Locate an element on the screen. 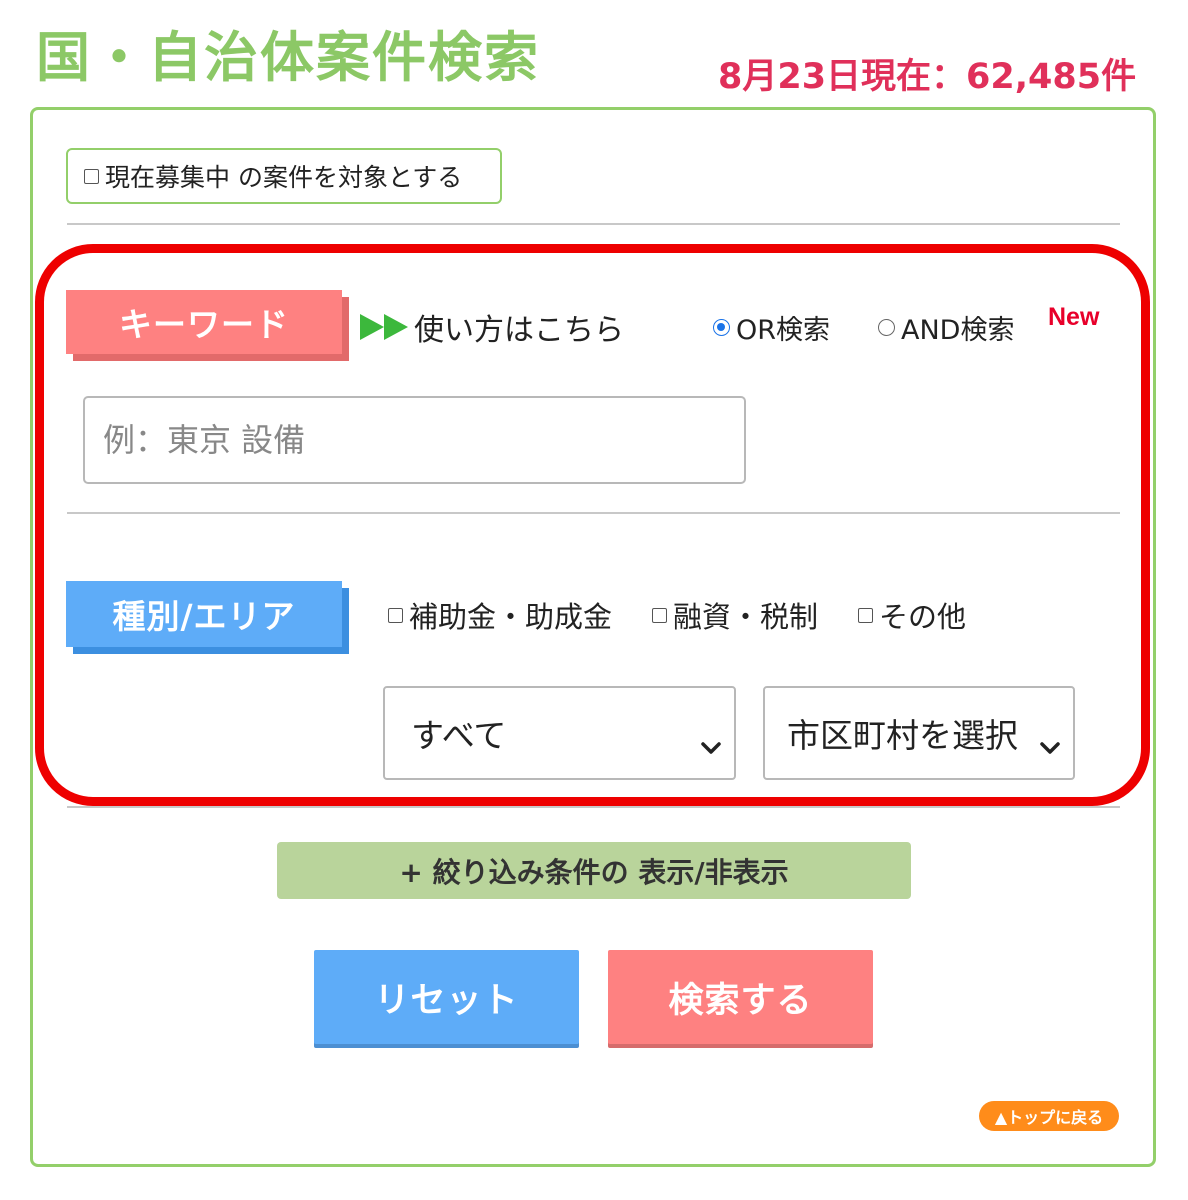 The width and height of the screenshot is (1188, 1200). category-checkbox-group: 補助金・助成金 融資・税制 その他 is located at coordinates (697, 615).